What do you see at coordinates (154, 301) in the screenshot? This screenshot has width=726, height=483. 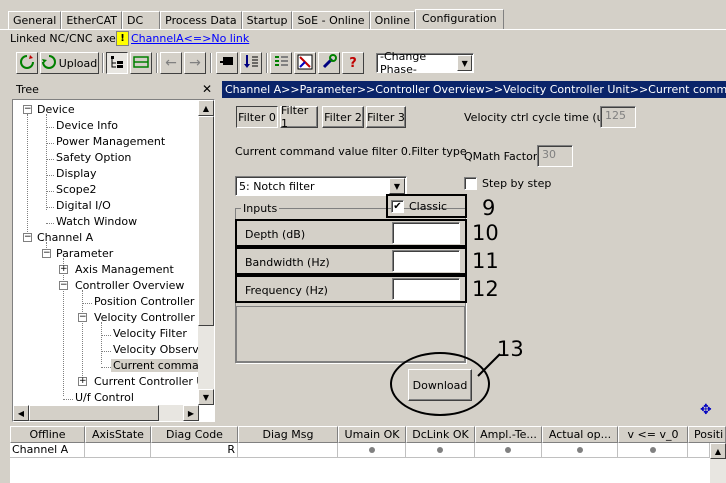 I see `tree-item-position-controller-unit: Position Controller Unit` at bounding box center [154, 301].